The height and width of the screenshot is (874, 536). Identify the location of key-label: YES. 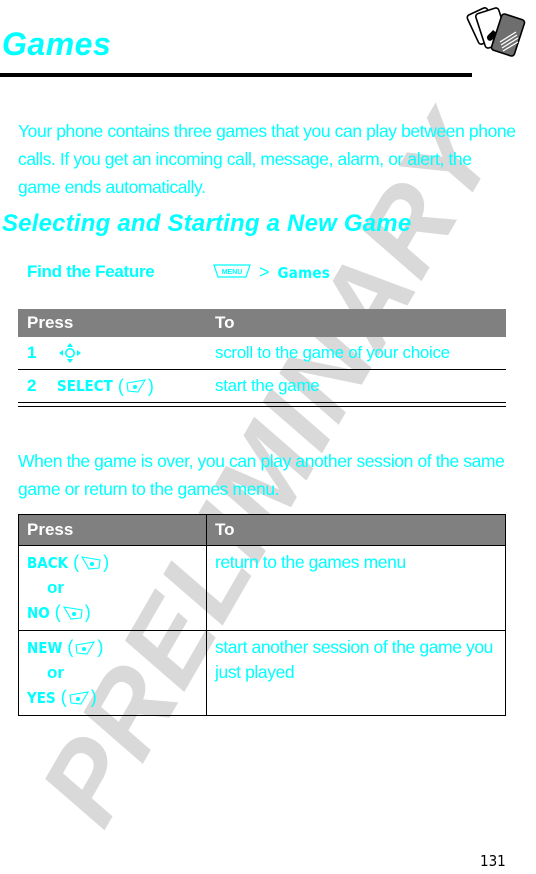
(41, 697).